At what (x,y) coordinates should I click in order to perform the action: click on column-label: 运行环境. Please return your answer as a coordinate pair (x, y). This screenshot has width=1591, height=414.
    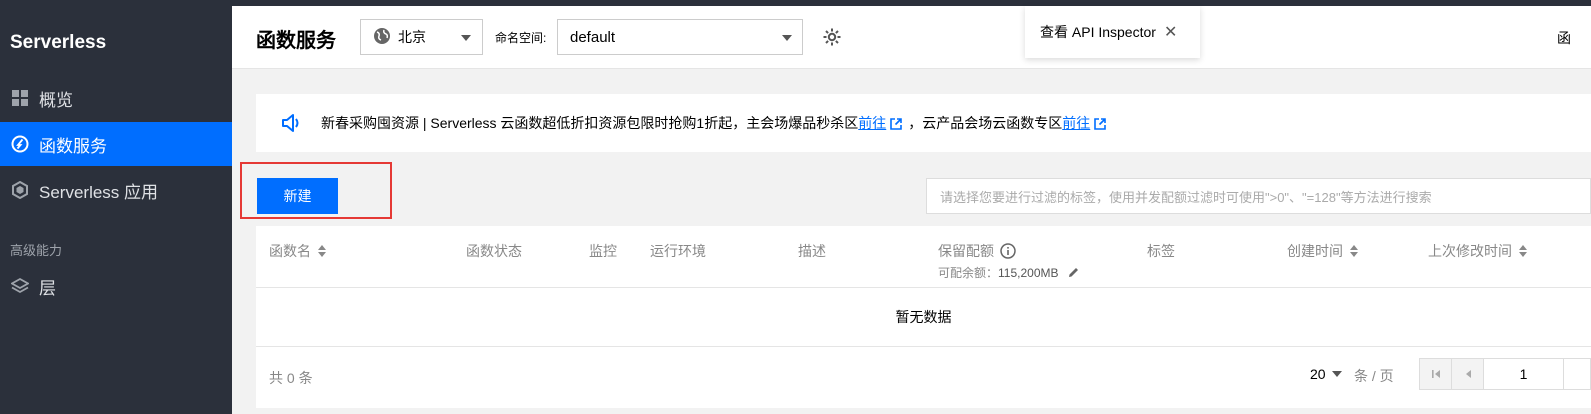
    Looking at the image, I should click on (678, 251).